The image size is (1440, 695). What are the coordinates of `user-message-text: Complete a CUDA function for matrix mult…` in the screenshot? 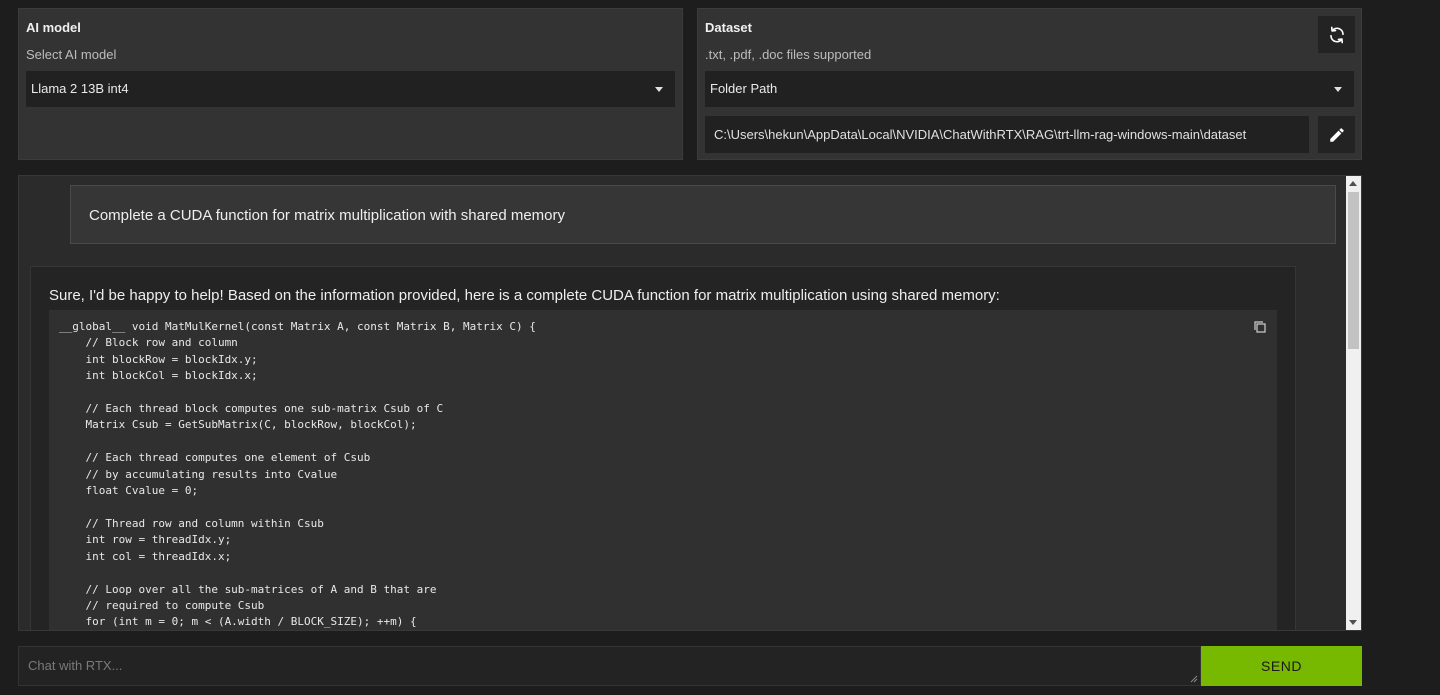 It's located at (327, 215).